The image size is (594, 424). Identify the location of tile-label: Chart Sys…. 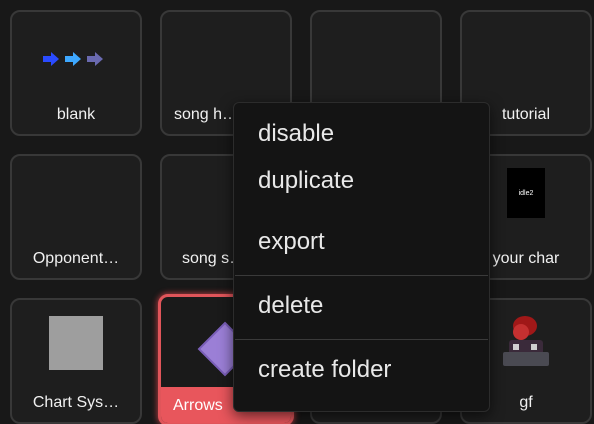
(76, 402).